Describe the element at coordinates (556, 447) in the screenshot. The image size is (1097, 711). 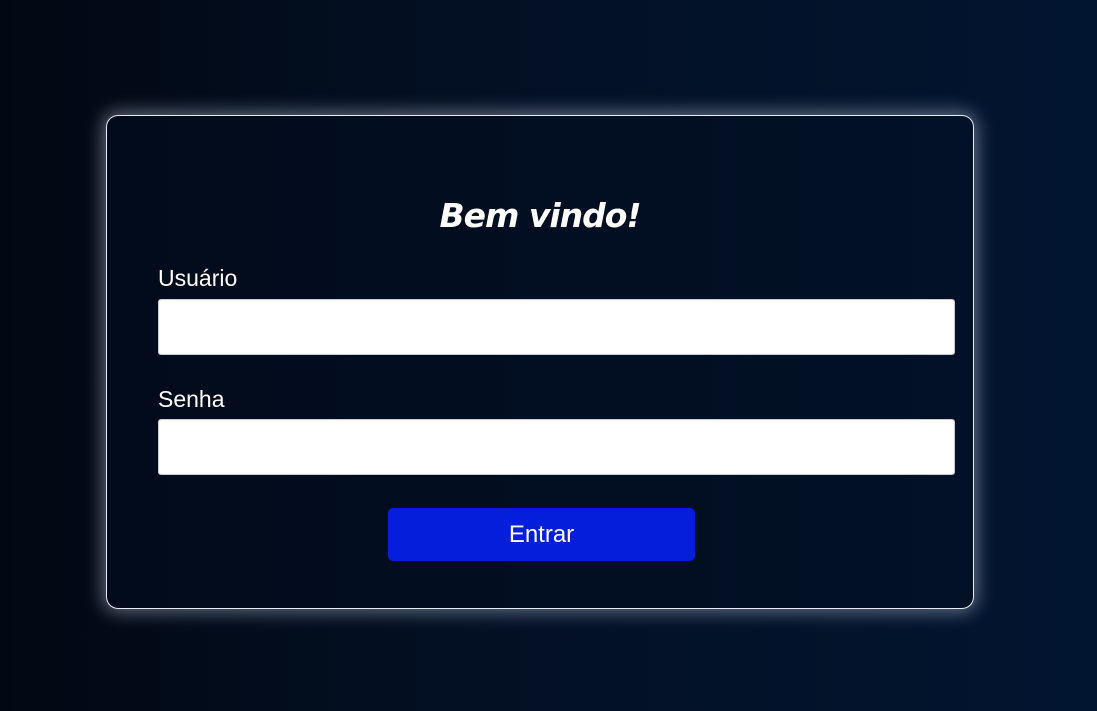
I see `password-input` at that location.